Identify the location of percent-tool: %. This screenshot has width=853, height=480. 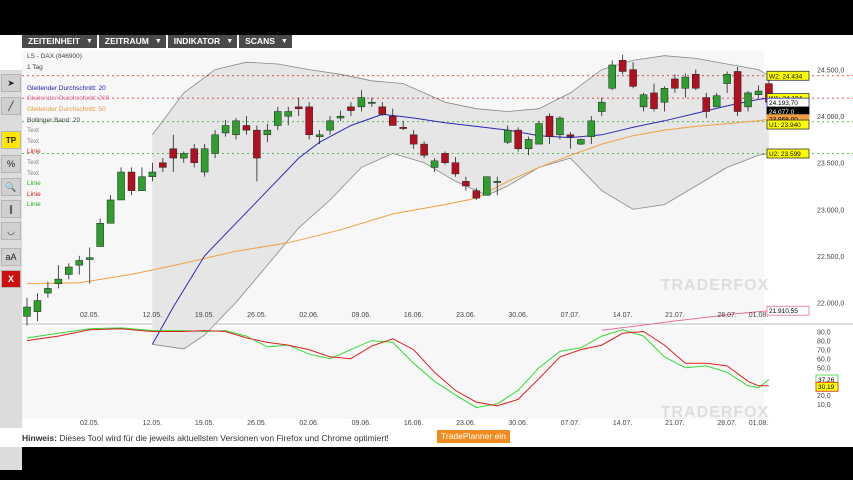
(11, 164).